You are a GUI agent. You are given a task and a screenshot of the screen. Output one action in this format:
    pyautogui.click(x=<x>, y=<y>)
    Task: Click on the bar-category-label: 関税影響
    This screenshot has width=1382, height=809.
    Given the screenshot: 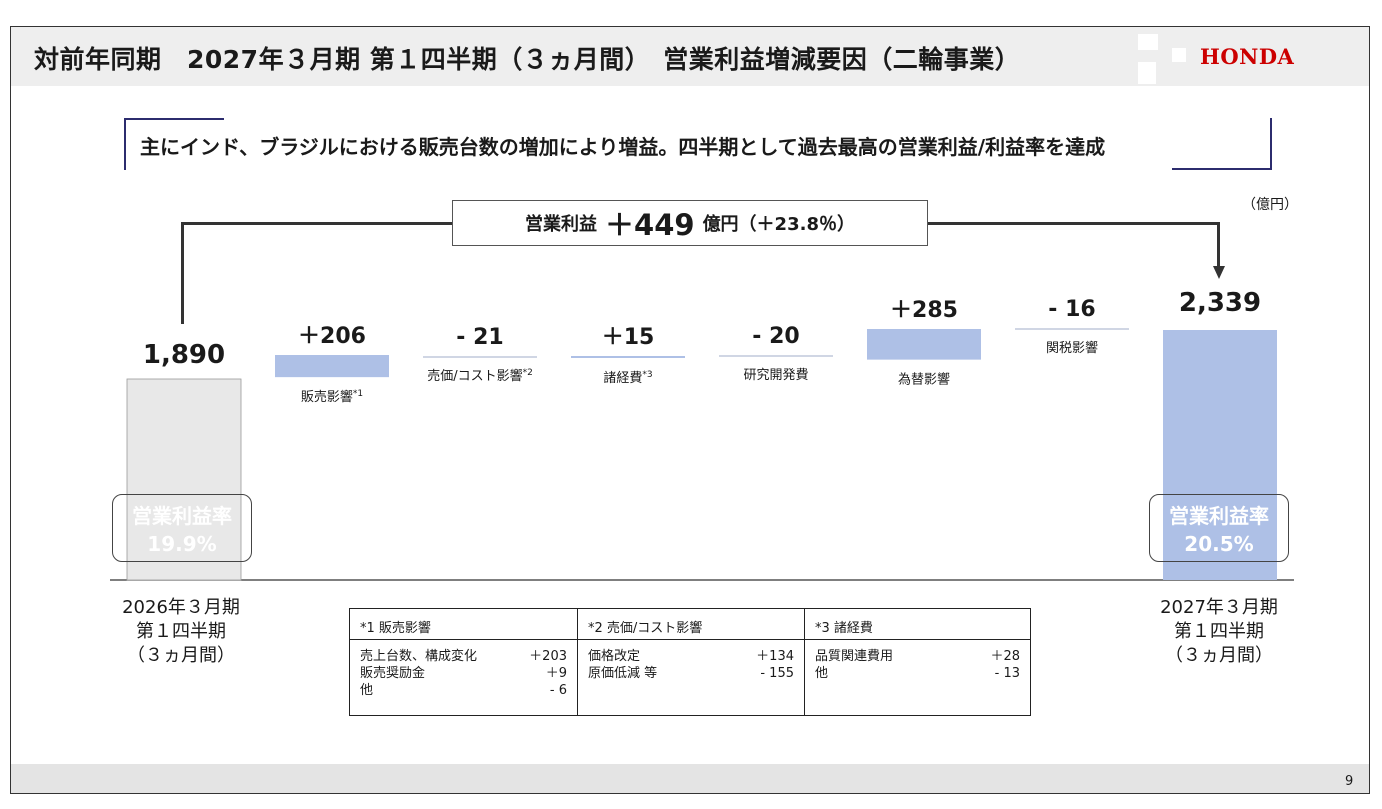 What is the action you would take?
    pyautogui.click(x=1072, y=348)
    